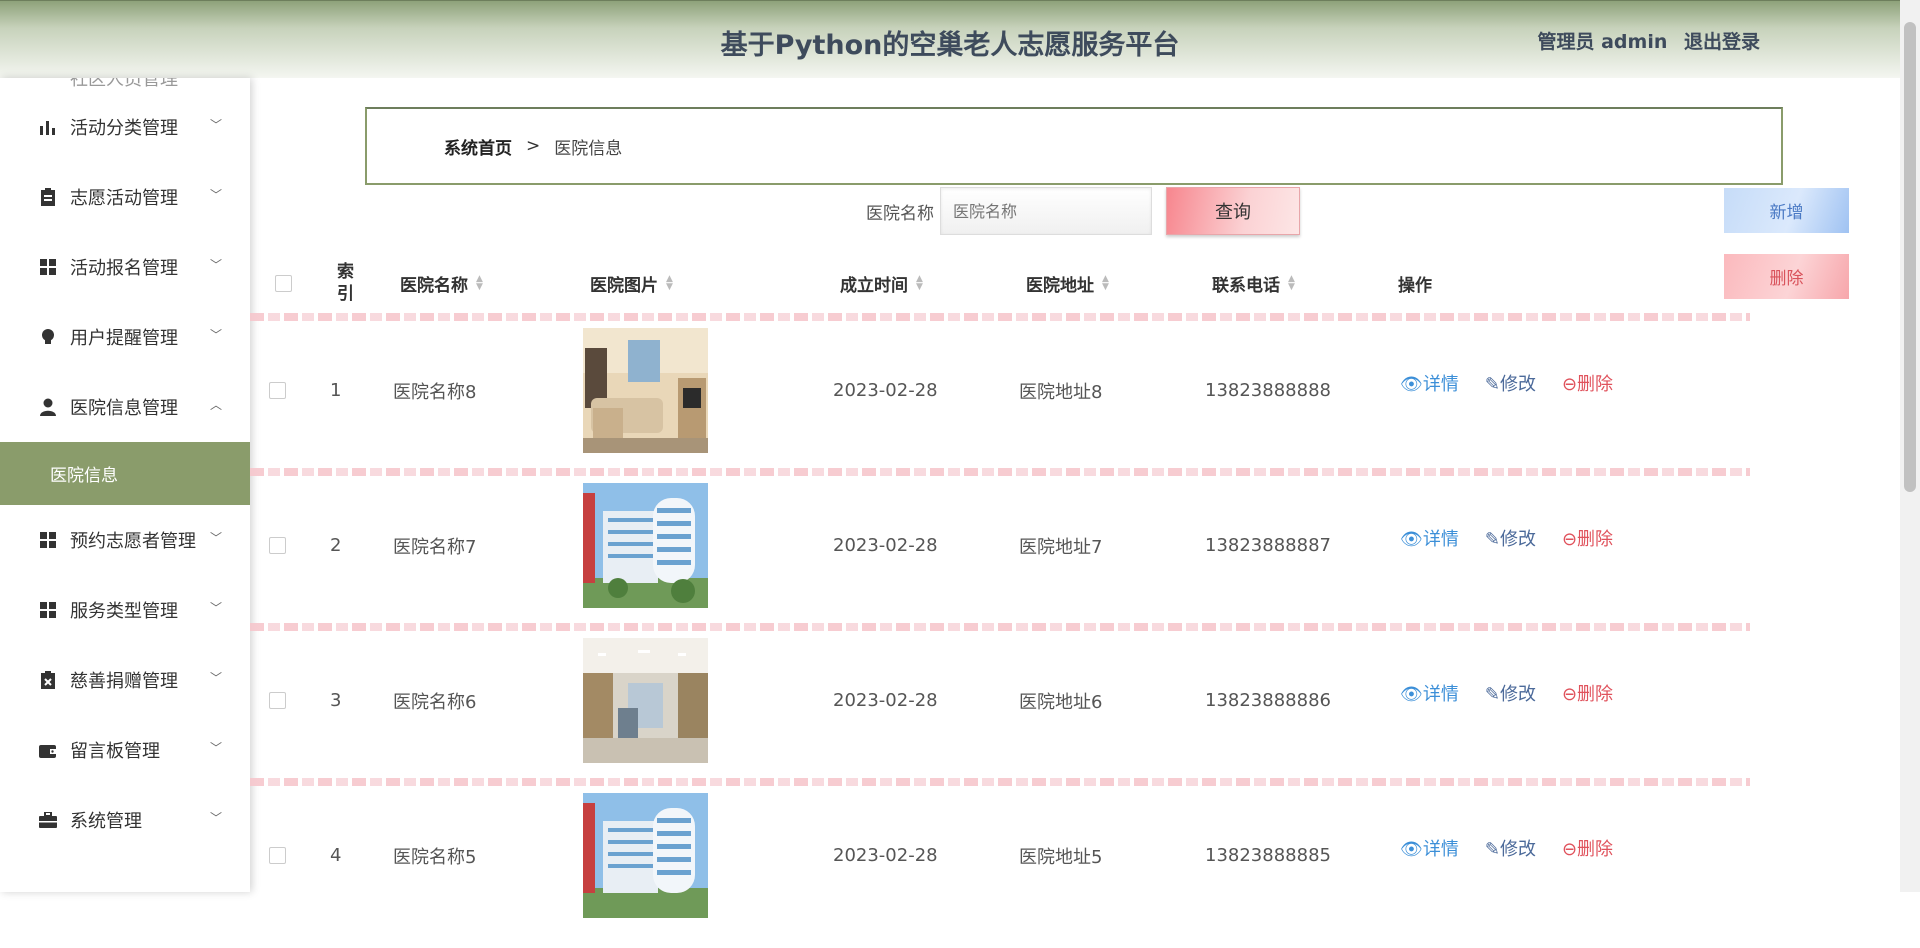  I want to click on sidebar-item-charity-donation: 慈善捐赠管理 ﹀, so click(125, 680).